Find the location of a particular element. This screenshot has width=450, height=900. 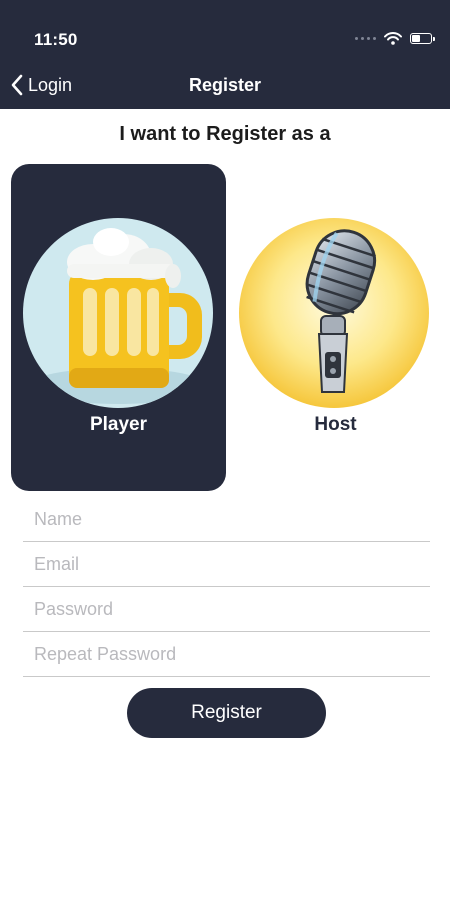

status-time: 11:50 is located at coordinates (56, 39).